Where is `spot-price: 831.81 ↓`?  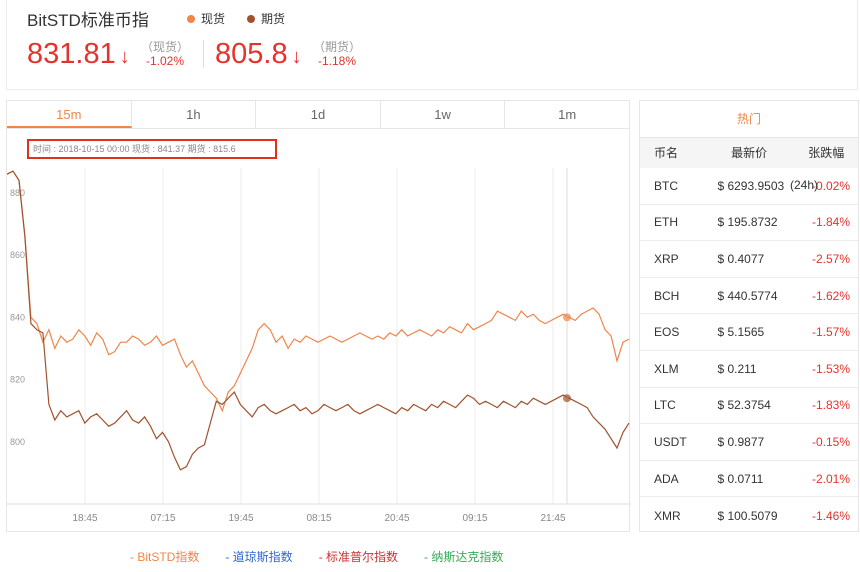
spot-price: 831.81 ↓ is located at coordinates (78, 54).